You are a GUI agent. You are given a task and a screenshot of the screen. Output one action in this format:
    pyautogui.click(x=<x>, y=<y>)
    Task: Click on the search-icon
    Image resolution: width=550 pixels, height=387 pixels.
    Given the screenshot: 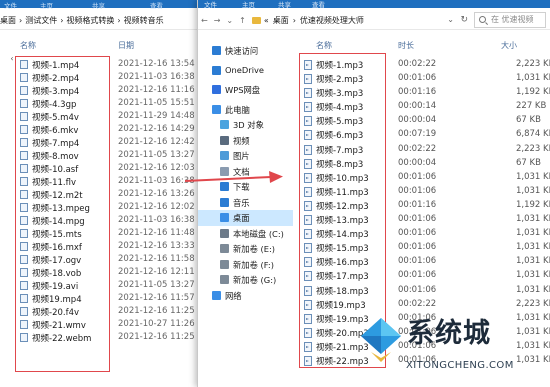 What is the action you would take?
    pyautogui.click(x=482, y=19)
    